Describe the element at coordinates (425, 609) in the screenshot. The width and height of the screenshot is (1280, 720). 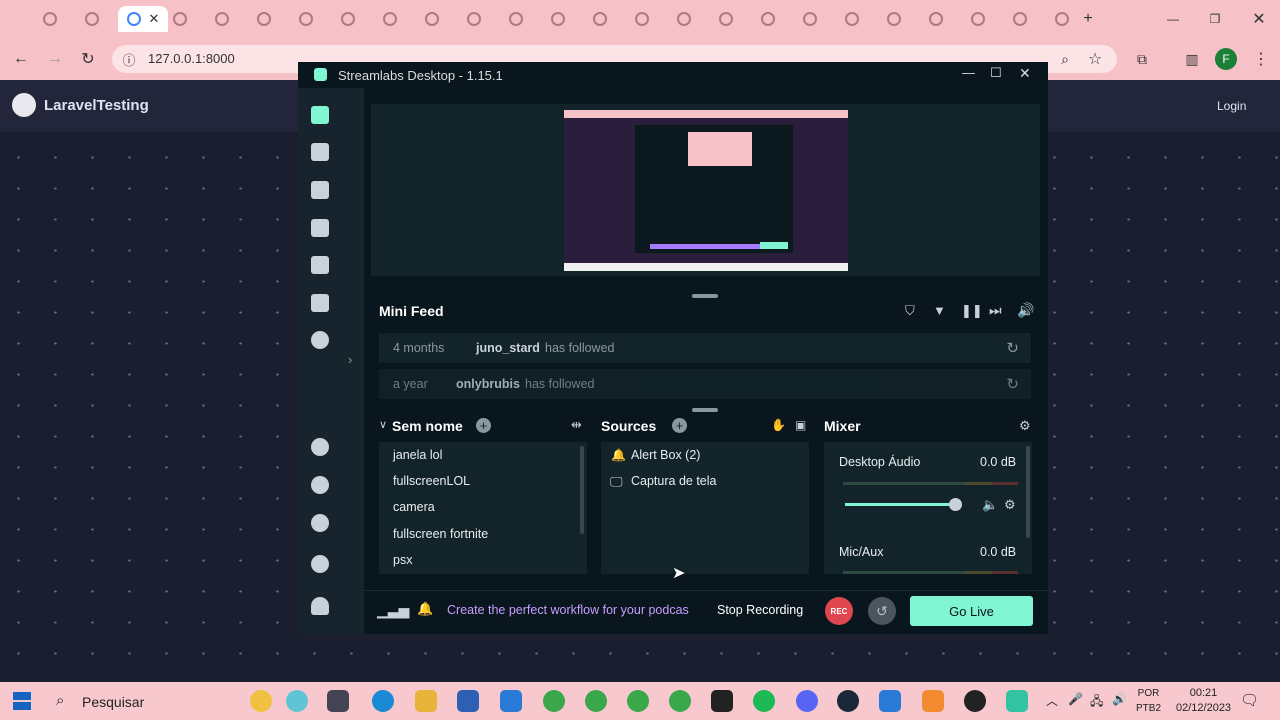
I see `notification-bell-icon: 🔔` at that location.